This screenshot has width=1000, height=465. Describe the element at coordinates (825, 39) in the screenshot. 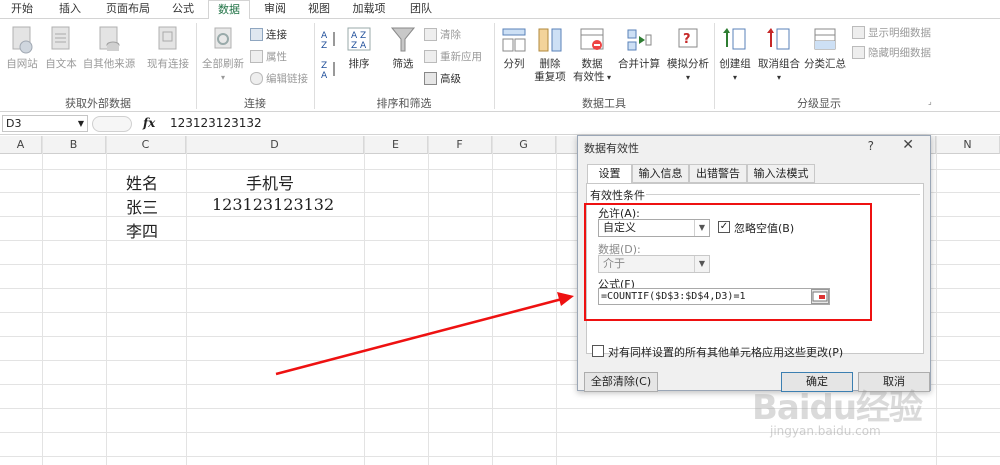

I see `subtotal-icon` at that location.